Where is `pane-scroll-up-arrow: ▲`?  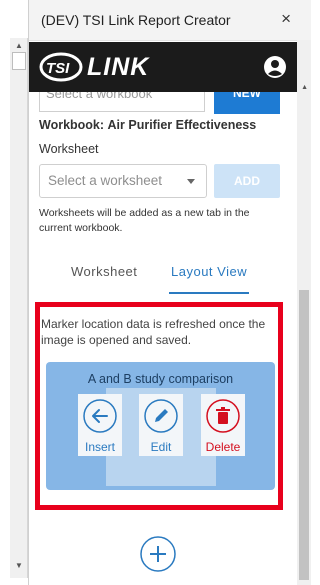 pane-scroll-up-arrow: ▲ is located at coordinates (304, 87).